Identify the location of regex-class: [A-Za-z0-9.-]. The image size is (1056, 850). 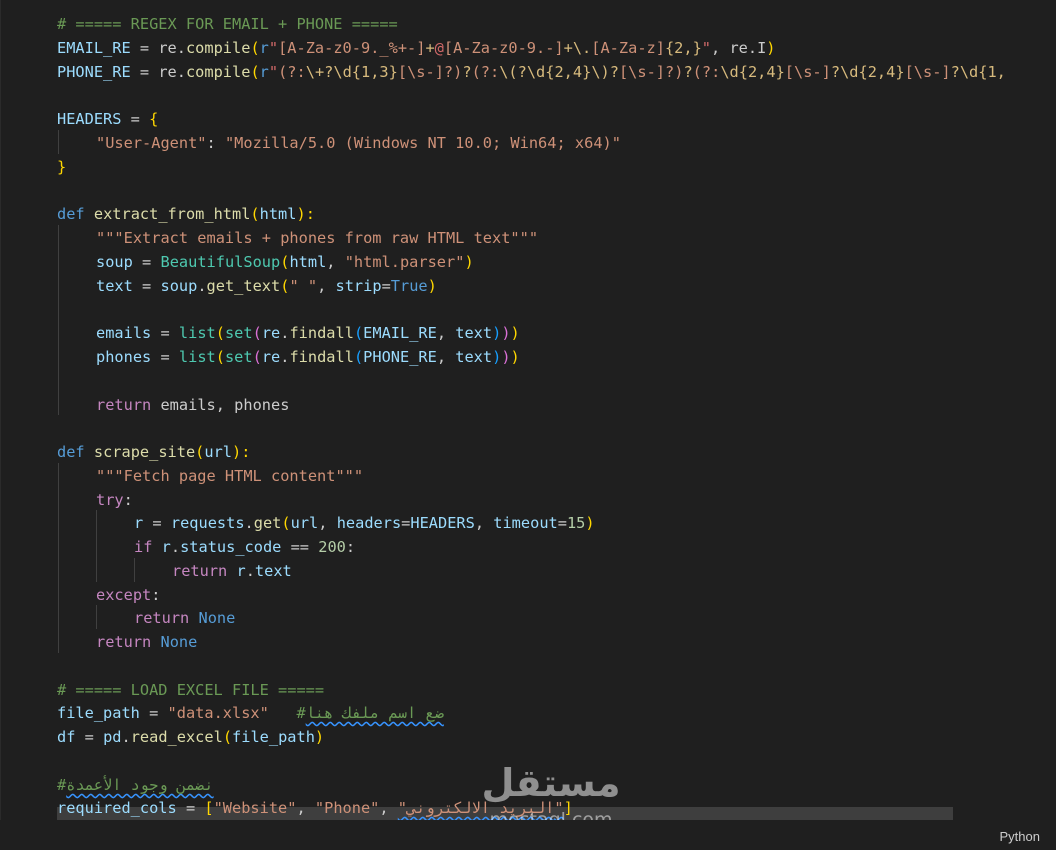
(503, 48).